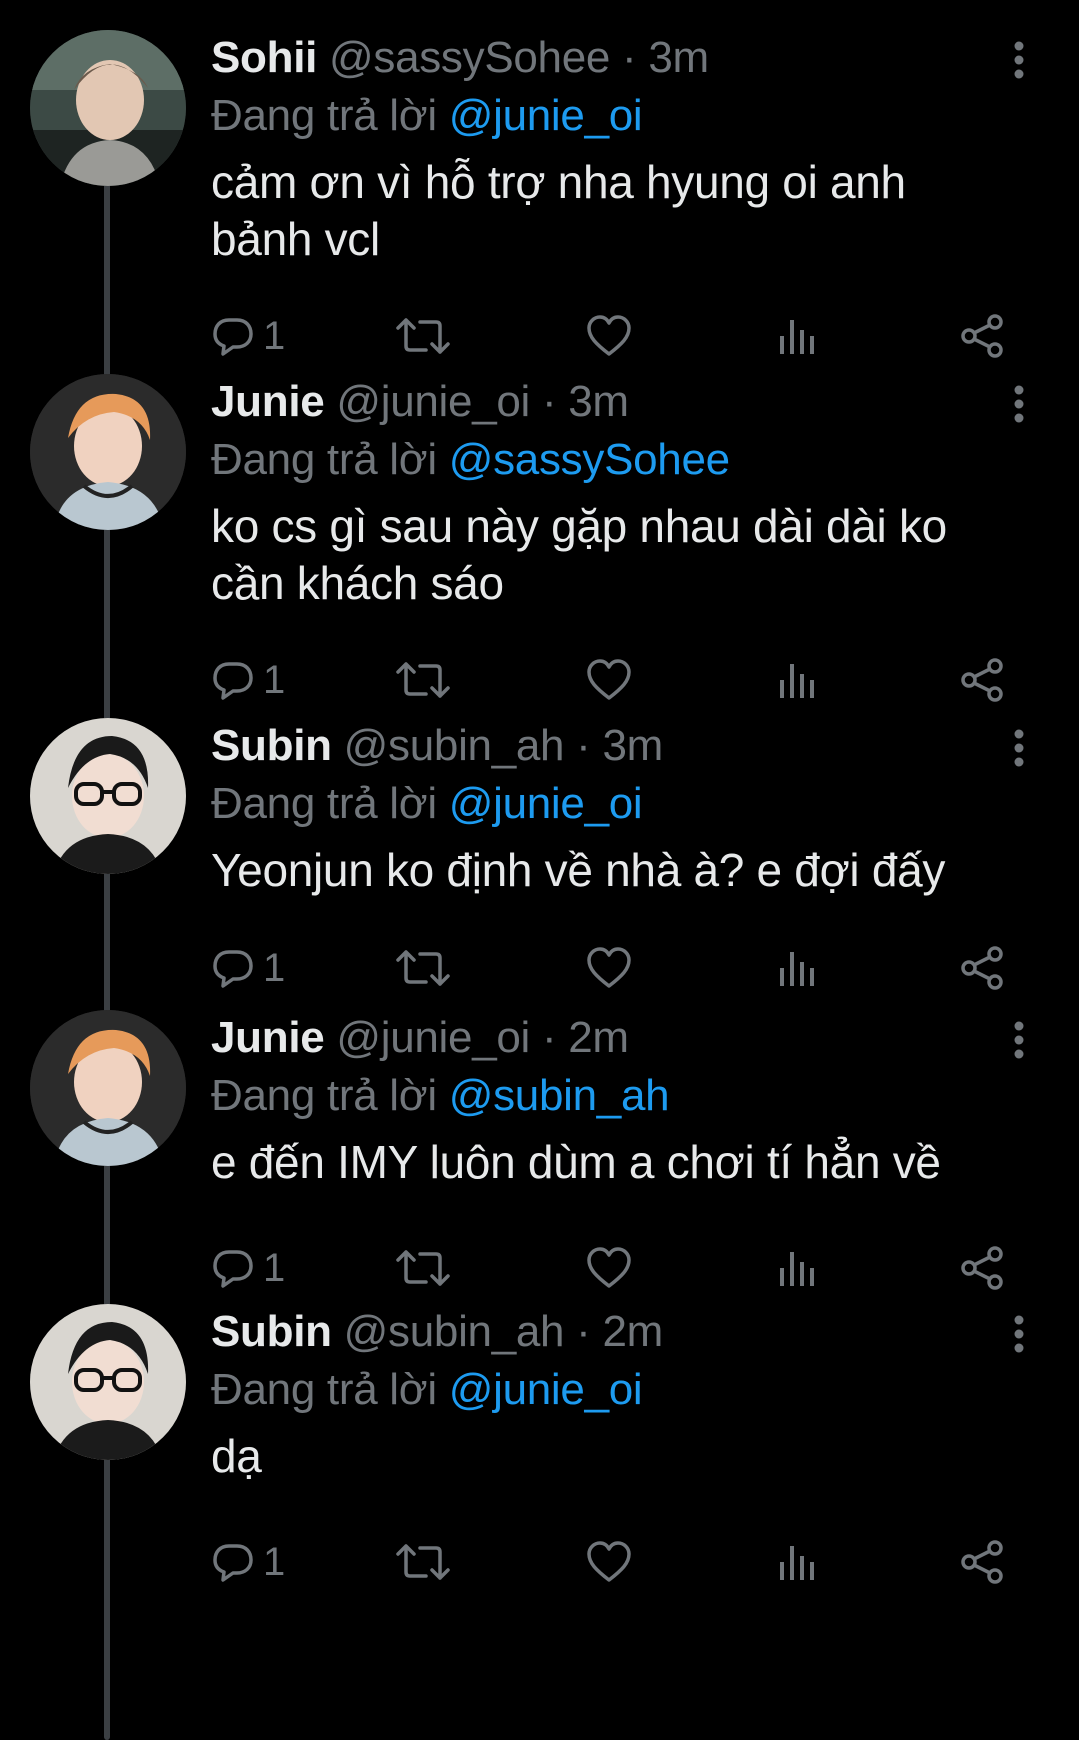  I want to click on heart-icon, so click(609, 1561).